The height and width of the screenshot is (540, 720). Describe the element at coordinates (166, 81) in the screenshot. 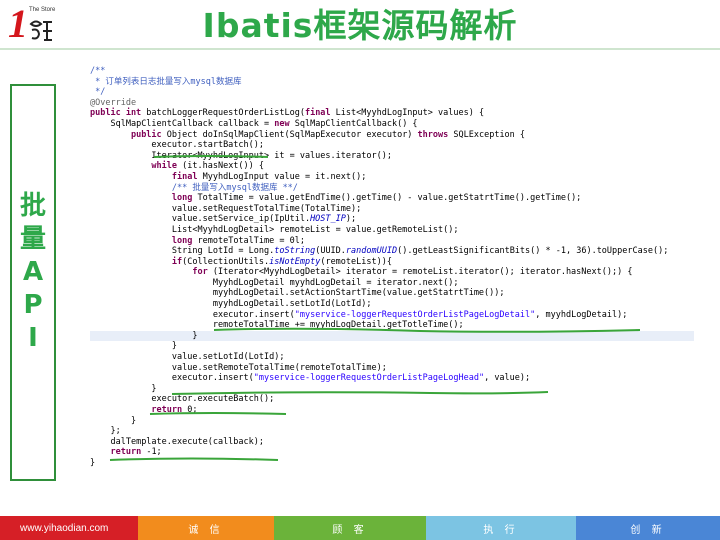

I see `code-token: * 订单列表日志批量写入mysql数据库` at that location.